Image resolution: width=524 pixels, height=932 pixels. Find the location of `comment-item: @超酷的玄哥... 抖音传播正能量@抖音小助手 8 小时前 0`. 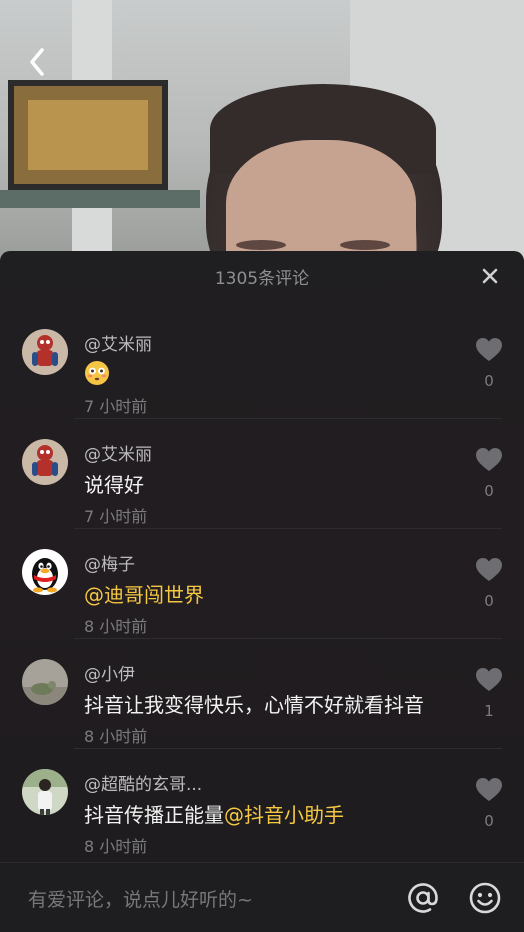

comment-item: @超酷的玄哥... 抖音传播正能量@抖音小助手 8 小时前 0 is located at coordinates (262, 804).